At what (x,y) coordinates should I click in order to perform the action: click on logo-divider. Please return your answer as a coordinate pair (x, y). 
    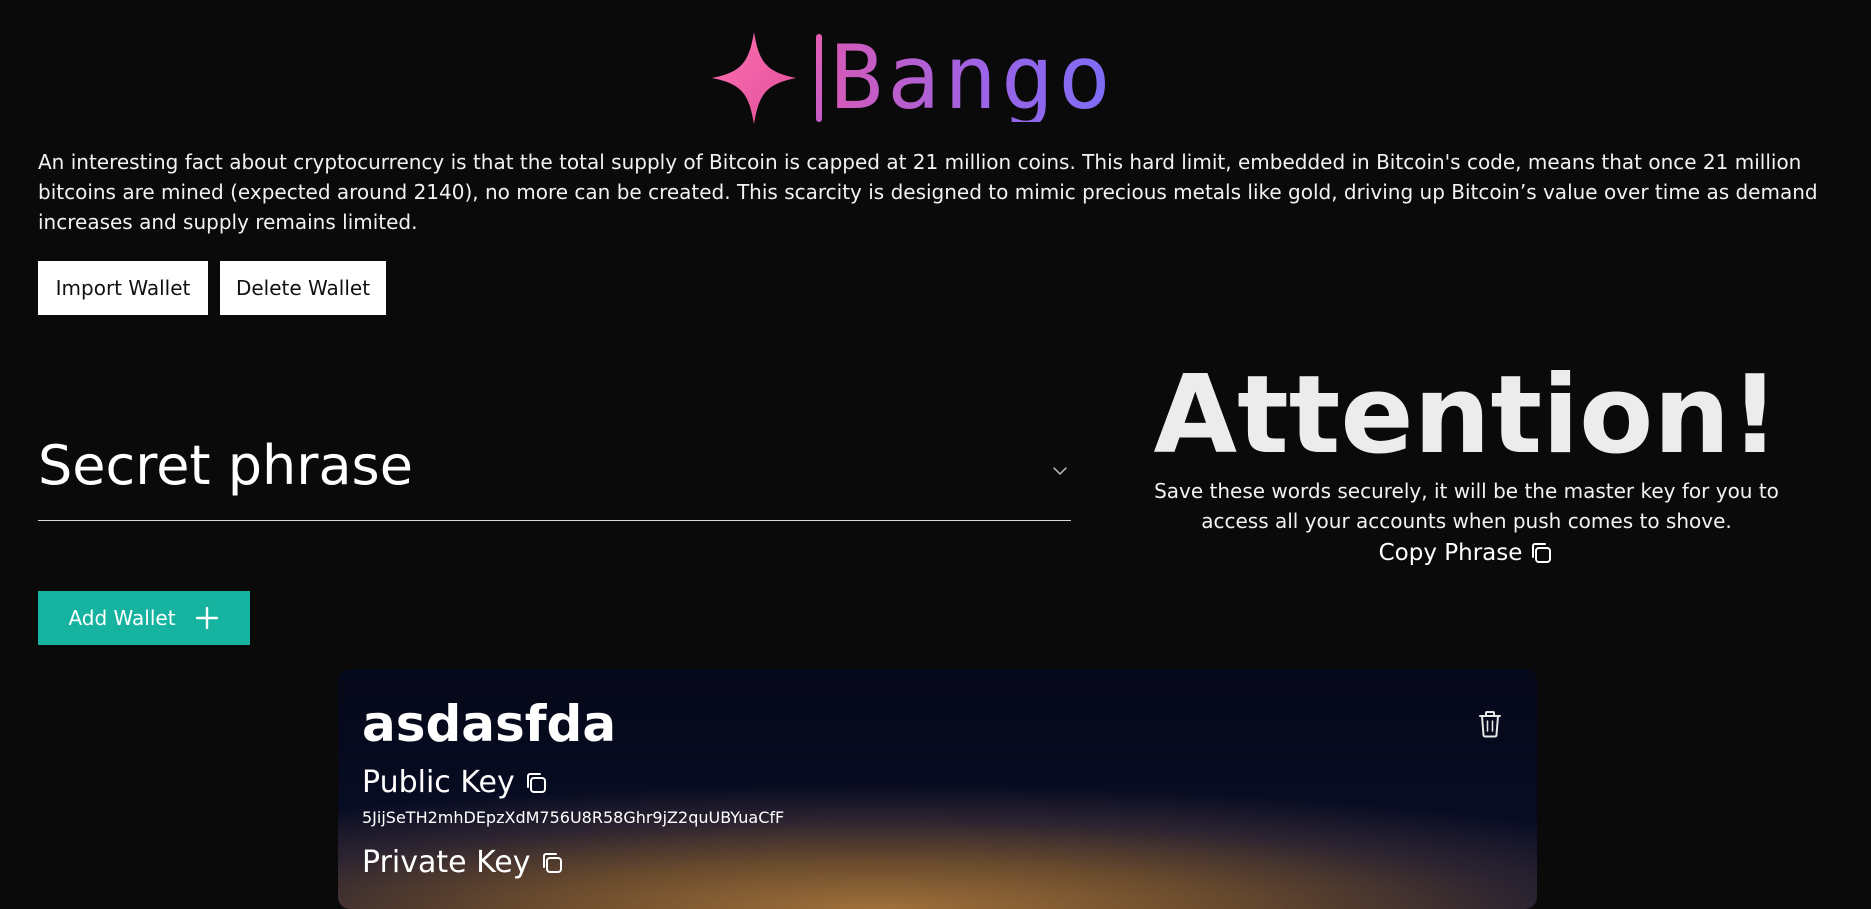
    Looking at the image, I should click on (819, 78).